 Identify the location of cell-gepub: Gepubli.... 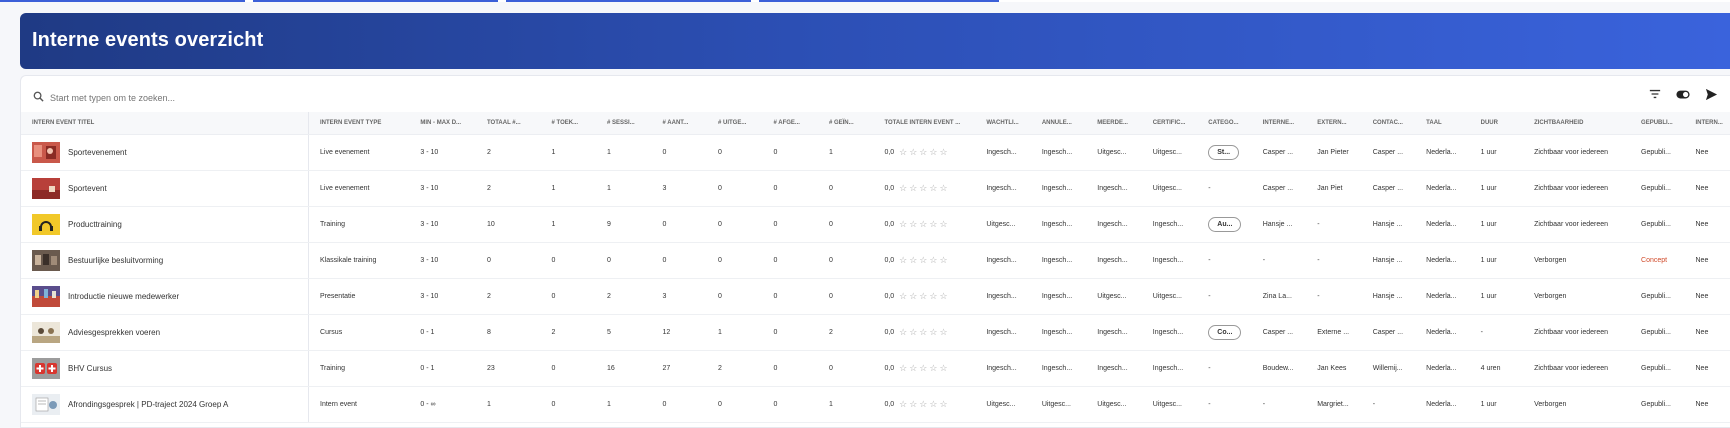
(1657, 152).